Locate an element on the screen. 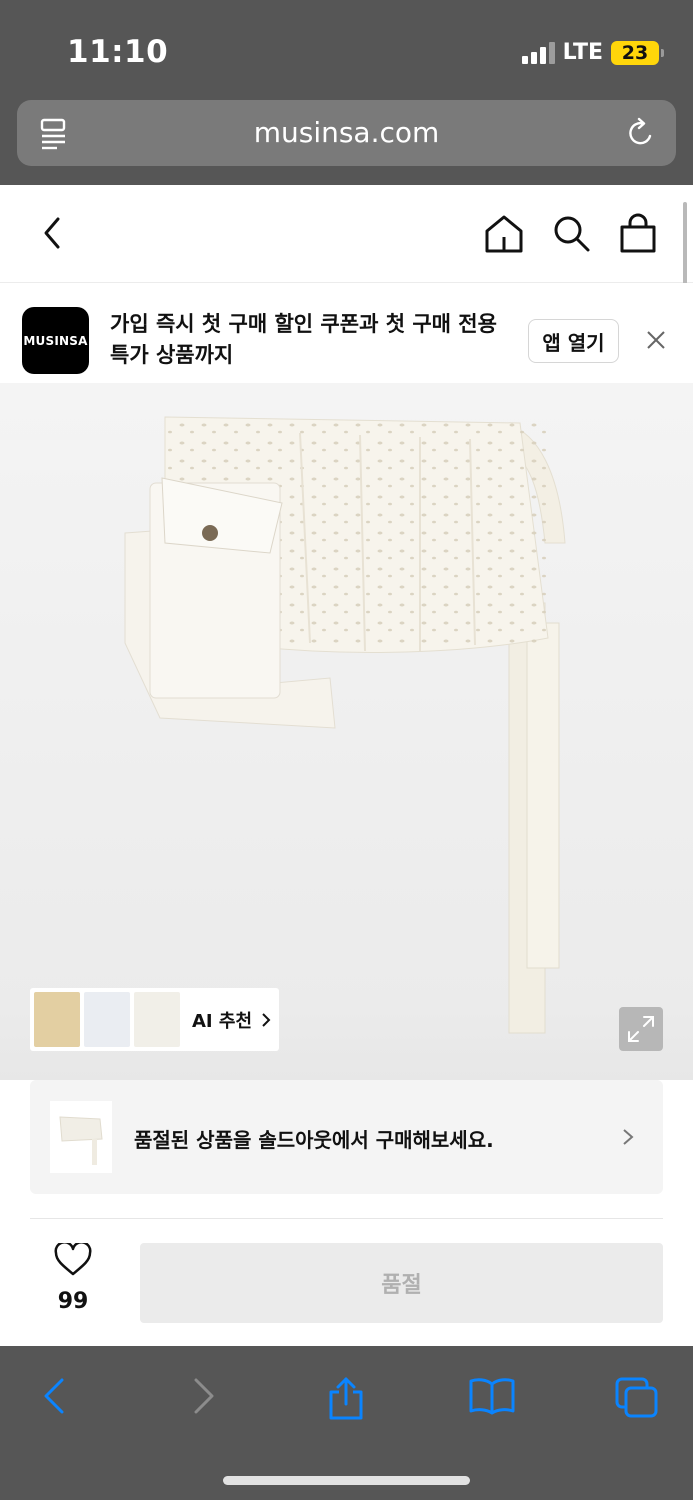 The width and height of the screenshot is (693, 1500). status-indicators: LTE 23 is located at coordinates (592, 52).